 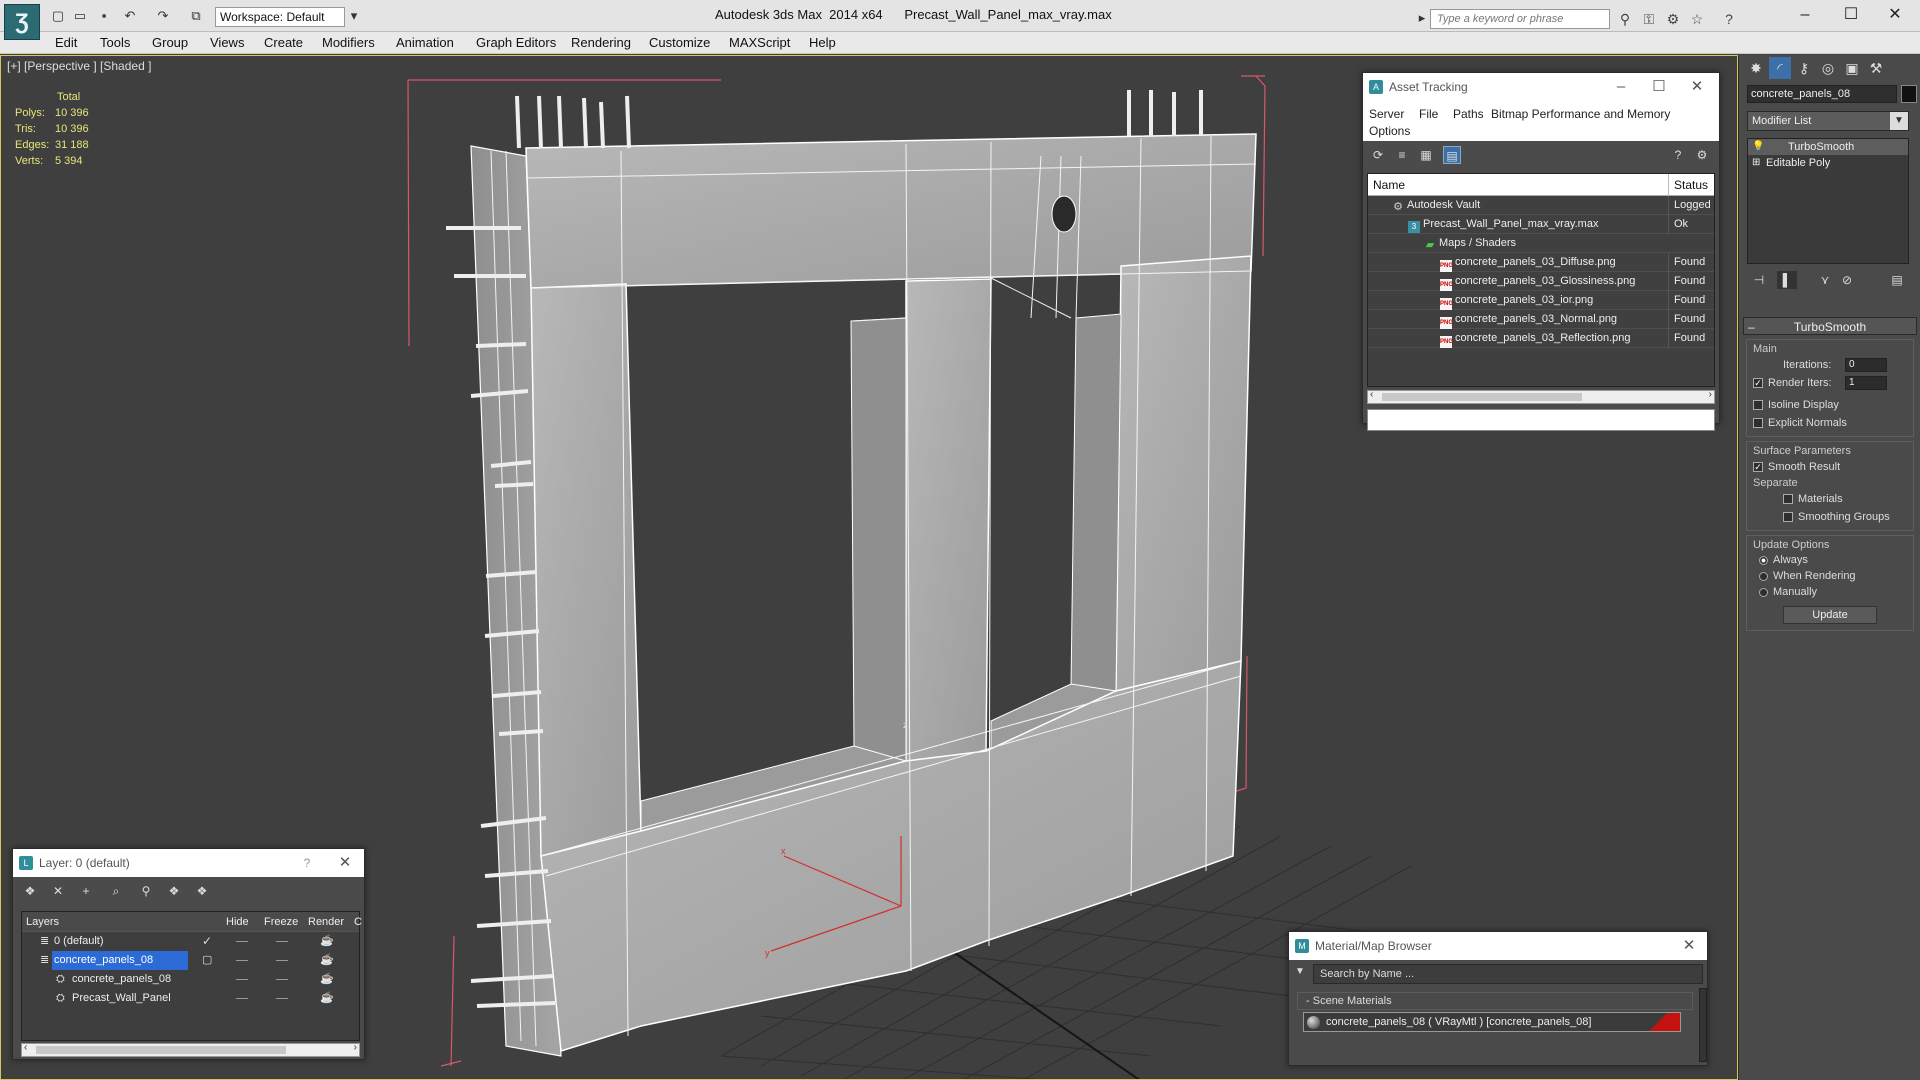 I want to click on isoline-display-row: Isoline Display, so click(x=1830, y=405).